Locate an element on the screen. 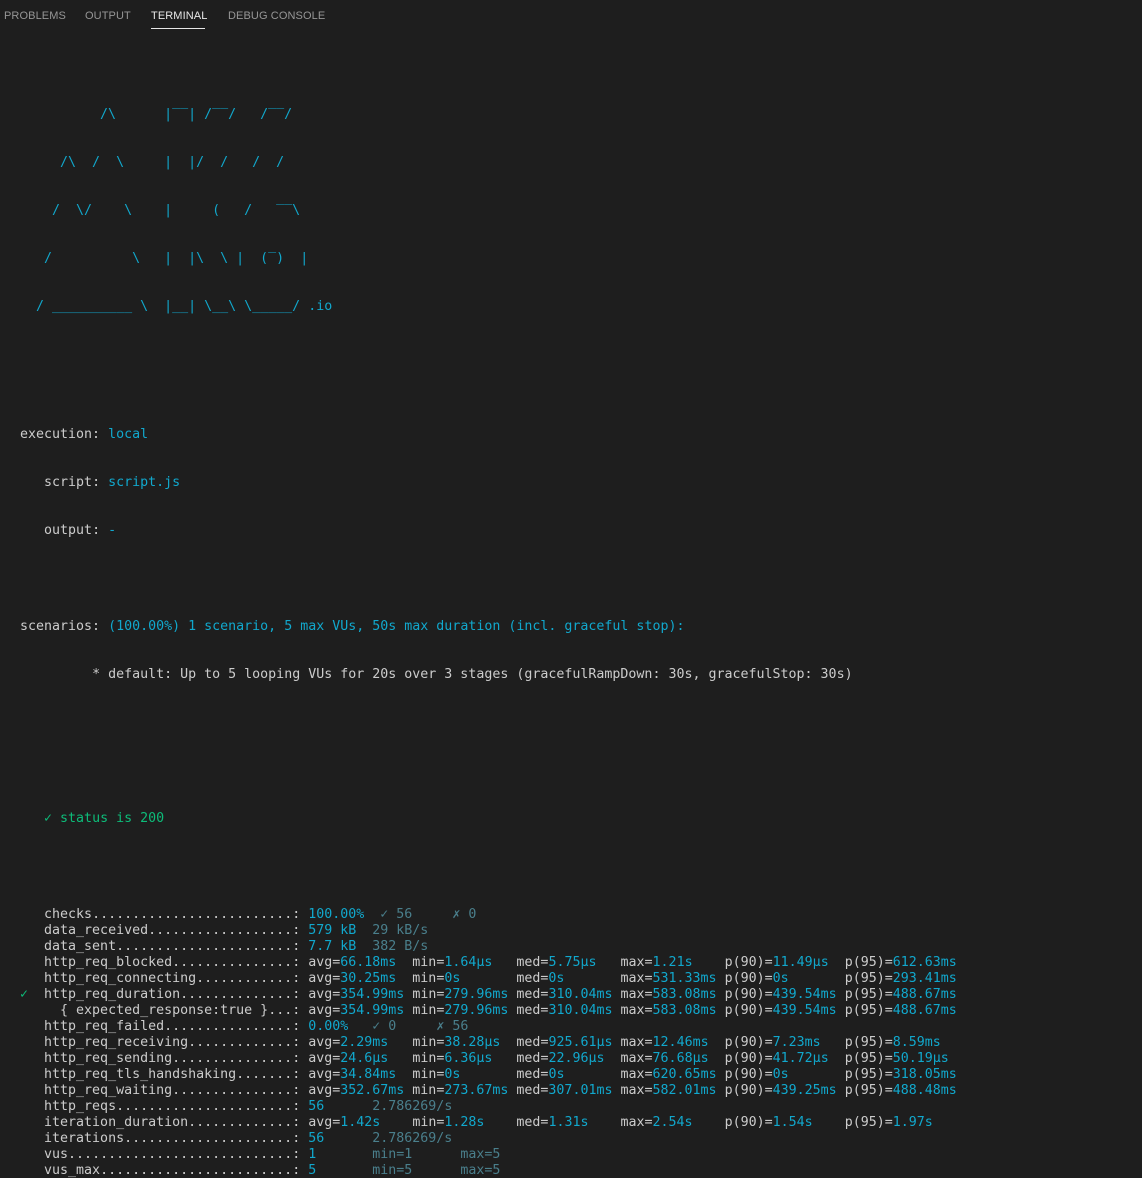 Image resolution: width=1142 pixels, height=1178 pixels. metric-stat: avg=2.29ms is located at coordinates (360, 1042).